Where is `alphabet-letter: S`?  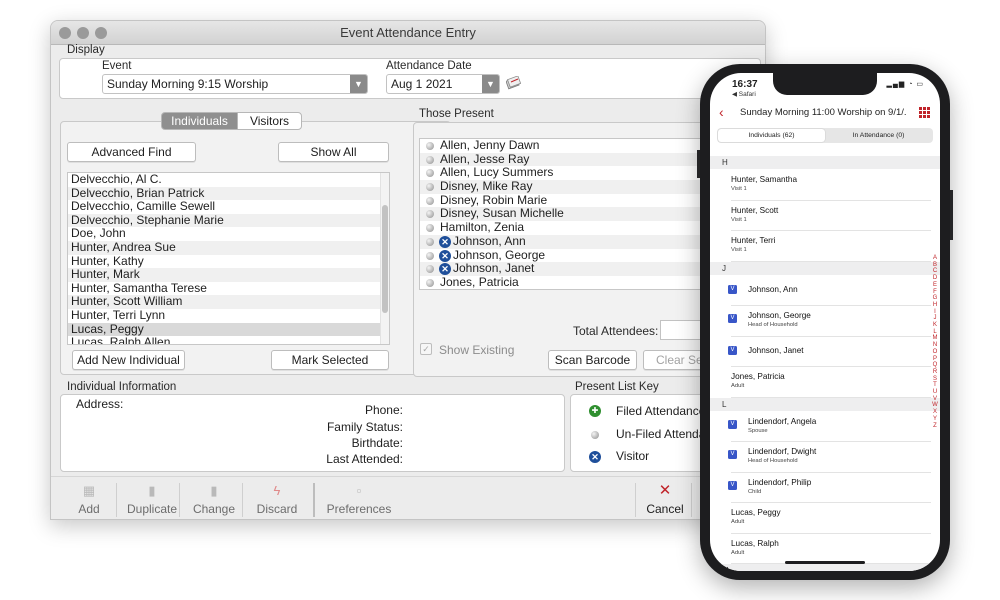
alphabet-letter: S is located at coordinates (935, 379).